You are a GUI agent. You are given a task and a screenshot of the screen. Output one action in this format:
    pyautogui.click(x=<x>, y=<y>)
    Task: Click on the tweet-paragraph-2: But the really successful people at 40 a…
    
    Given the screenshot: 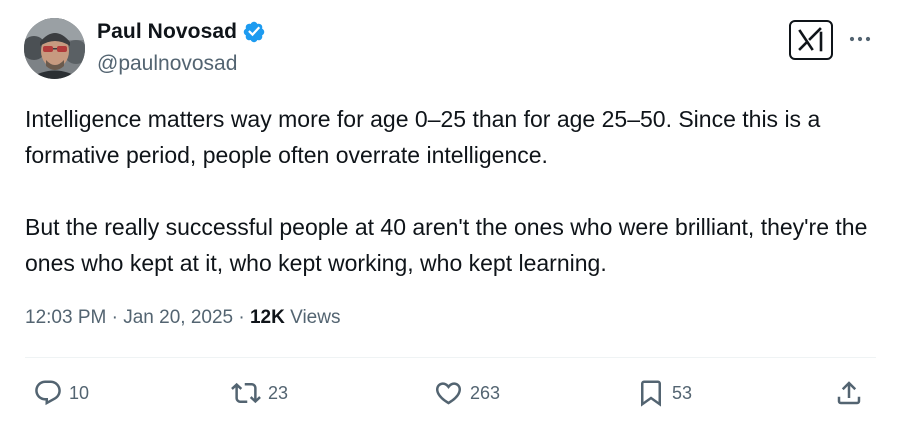 What is the action you would take?
    pyautogui.click(x=446, y=245)
    